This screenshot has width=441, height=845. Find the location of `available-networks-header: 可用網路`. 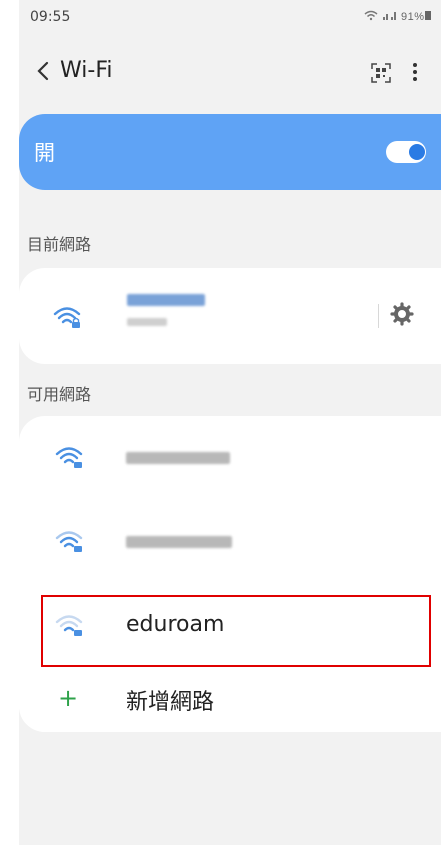

available-networks-header: 可用網路 is located at coordinates (59, 394).